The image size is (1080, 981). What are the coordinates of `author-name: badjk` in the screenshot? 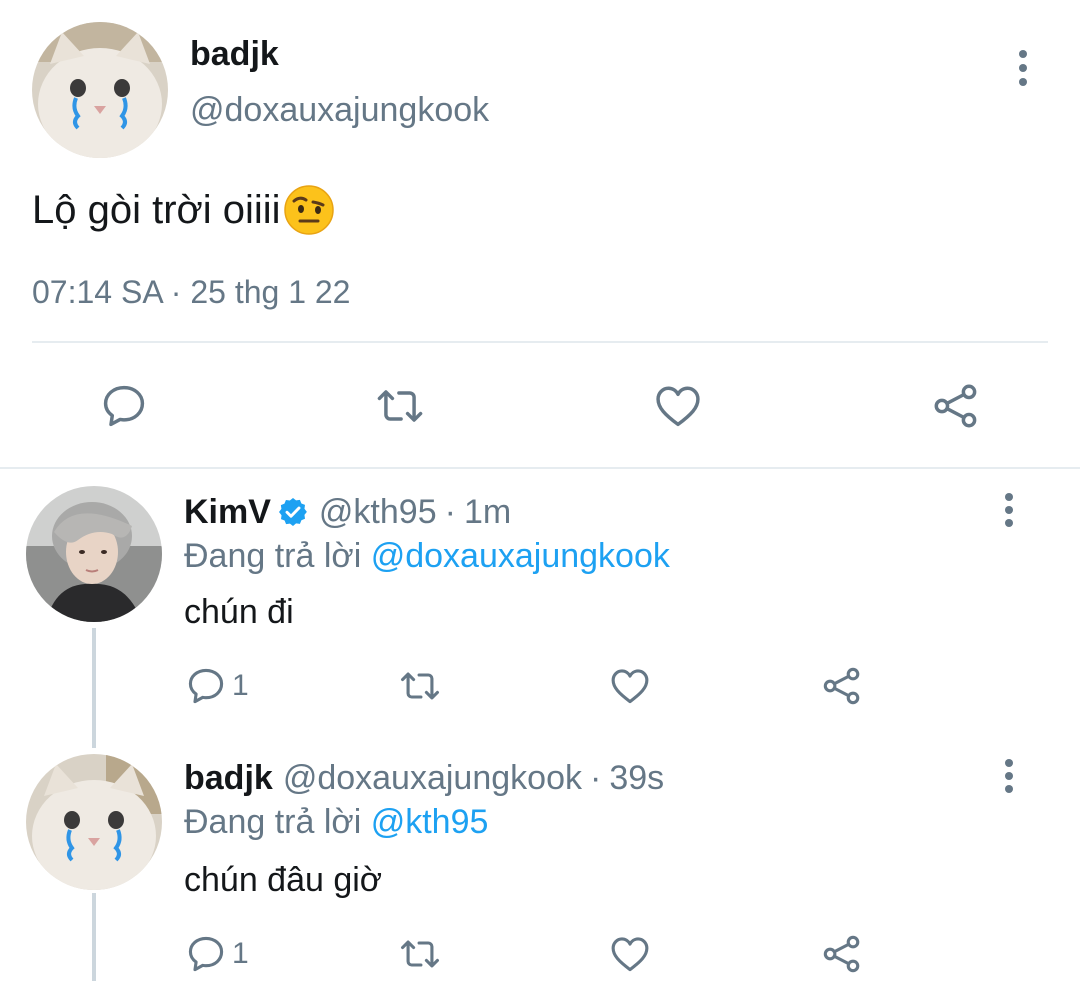 It's located at (234, 54).